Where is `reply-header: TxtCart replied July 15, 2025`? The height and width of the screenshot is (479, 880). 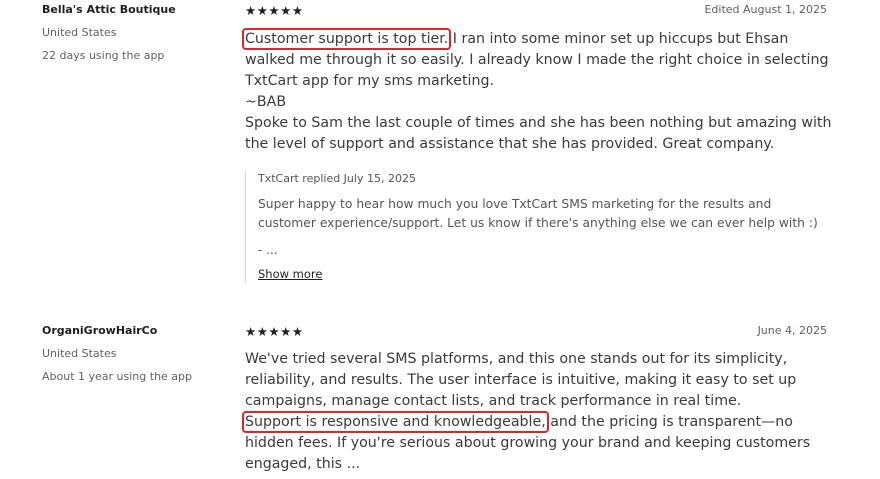 reply-header: TxtCart replied July 15, 2025 is located at coordinates (337, 178).